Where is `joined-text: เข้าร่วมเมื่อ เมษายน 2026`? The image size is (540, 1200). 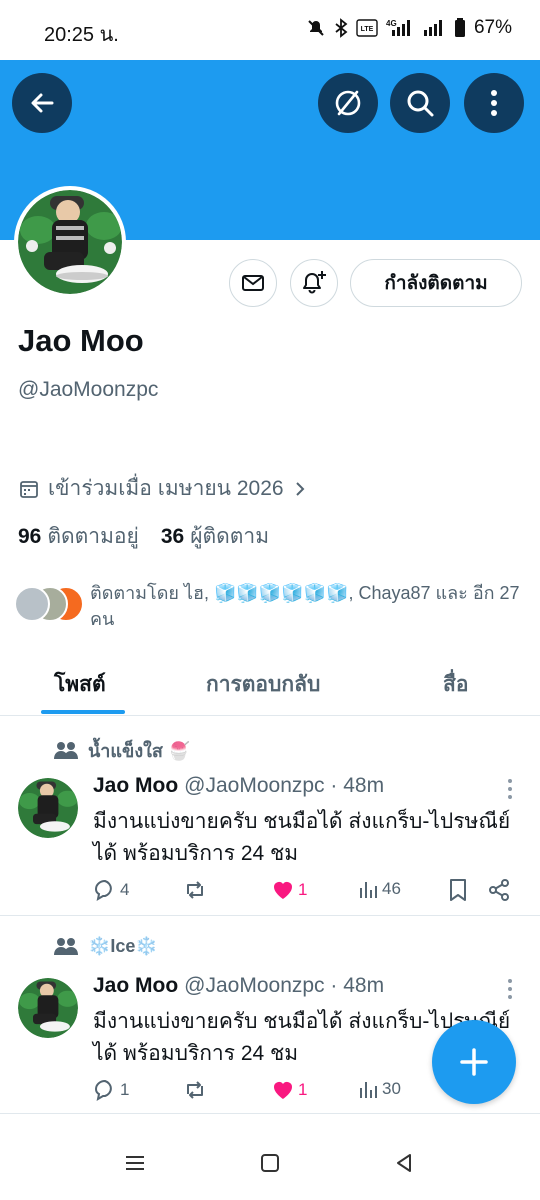
joined-text: เข้าร่วมเมื่อ เมษายน 2026 is located at coordinates (166, 488).